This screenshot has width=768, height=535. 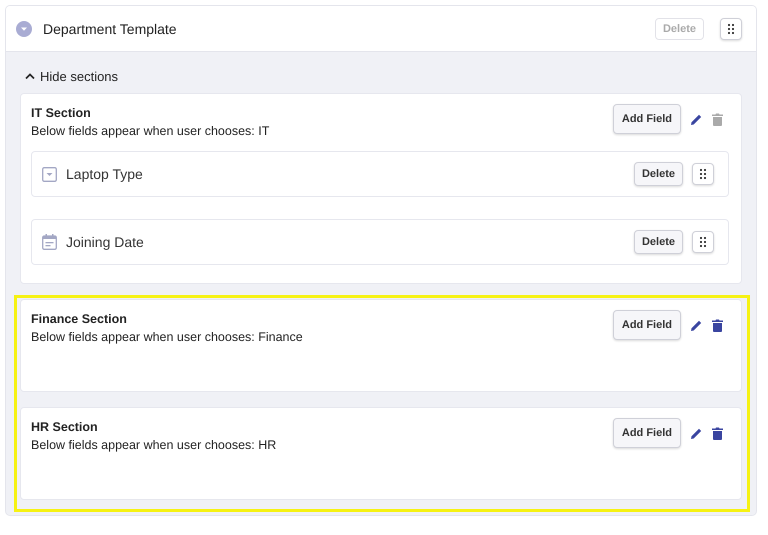 What do you see at coordinates (150, 131) in the screenshot?
I see `section-description: Below fields appear when user chooses: IT` at bounding box center [150, 131].